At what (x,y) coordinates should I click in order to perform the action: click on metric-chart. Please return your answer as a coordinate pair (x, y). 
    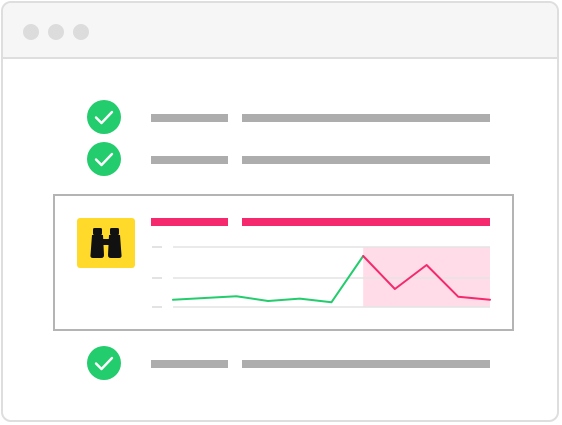
    Looking at the image, I should click on (321, 277).